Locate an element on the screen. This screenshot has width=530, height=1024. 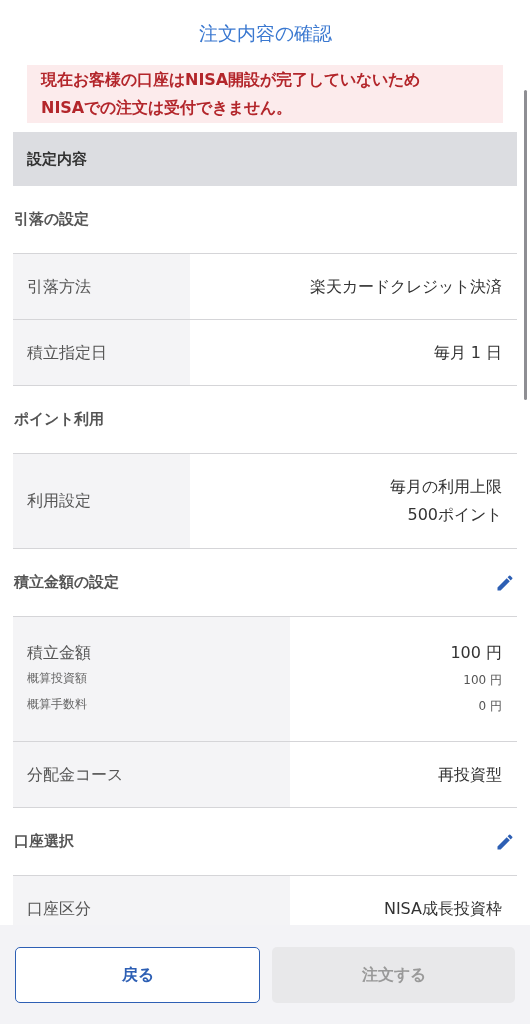
detail-value: 100 円 is located at coordinates (482, 680).